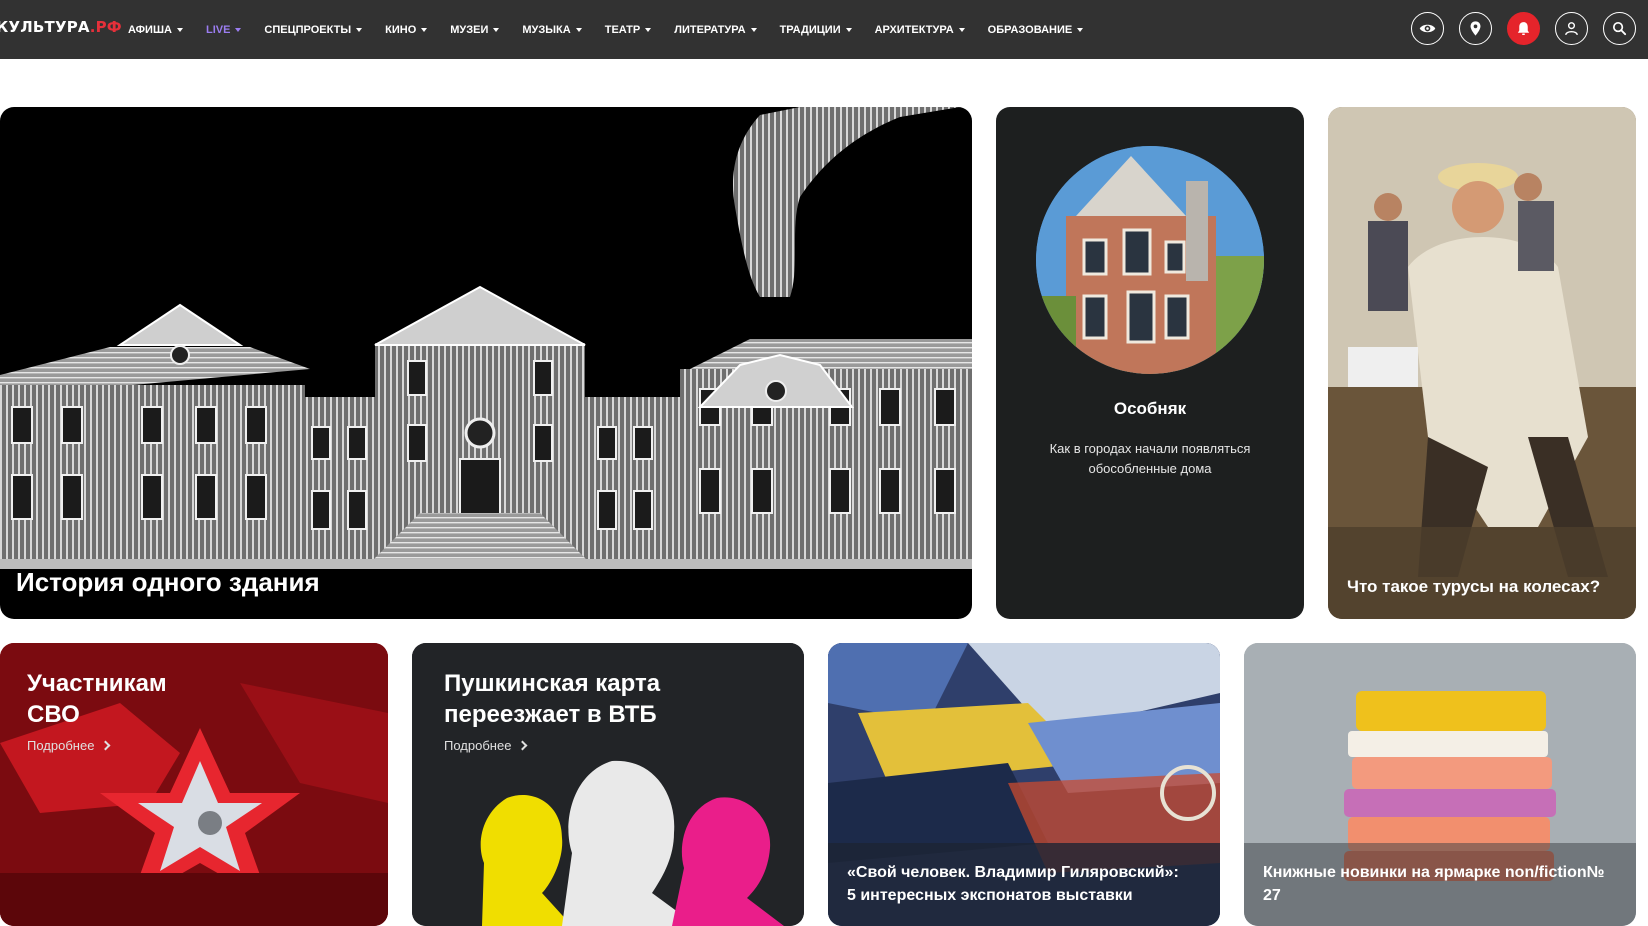 This screenshot has height=926, width=1648. I want to click on location-button, so click(1475, 28).